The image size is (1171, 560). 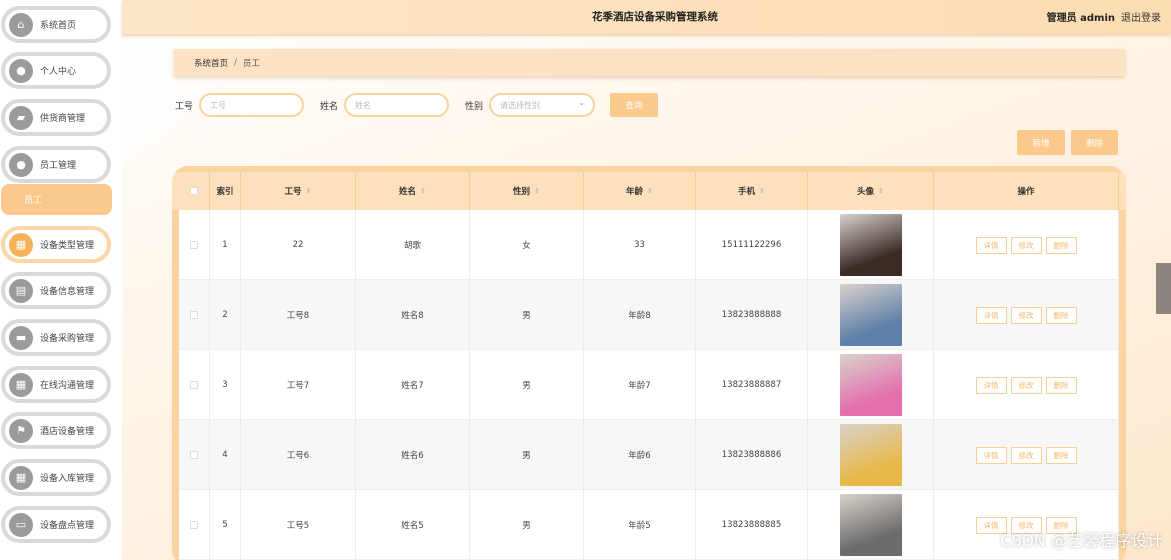 I want to click on table-header: 索引 工号 ⇕ 姓名 ⇕ 性别 ⇕ 年龄 ⇕ 手机 ⇕ 头像 ⇕ 操作, so click(x=649, y=191).